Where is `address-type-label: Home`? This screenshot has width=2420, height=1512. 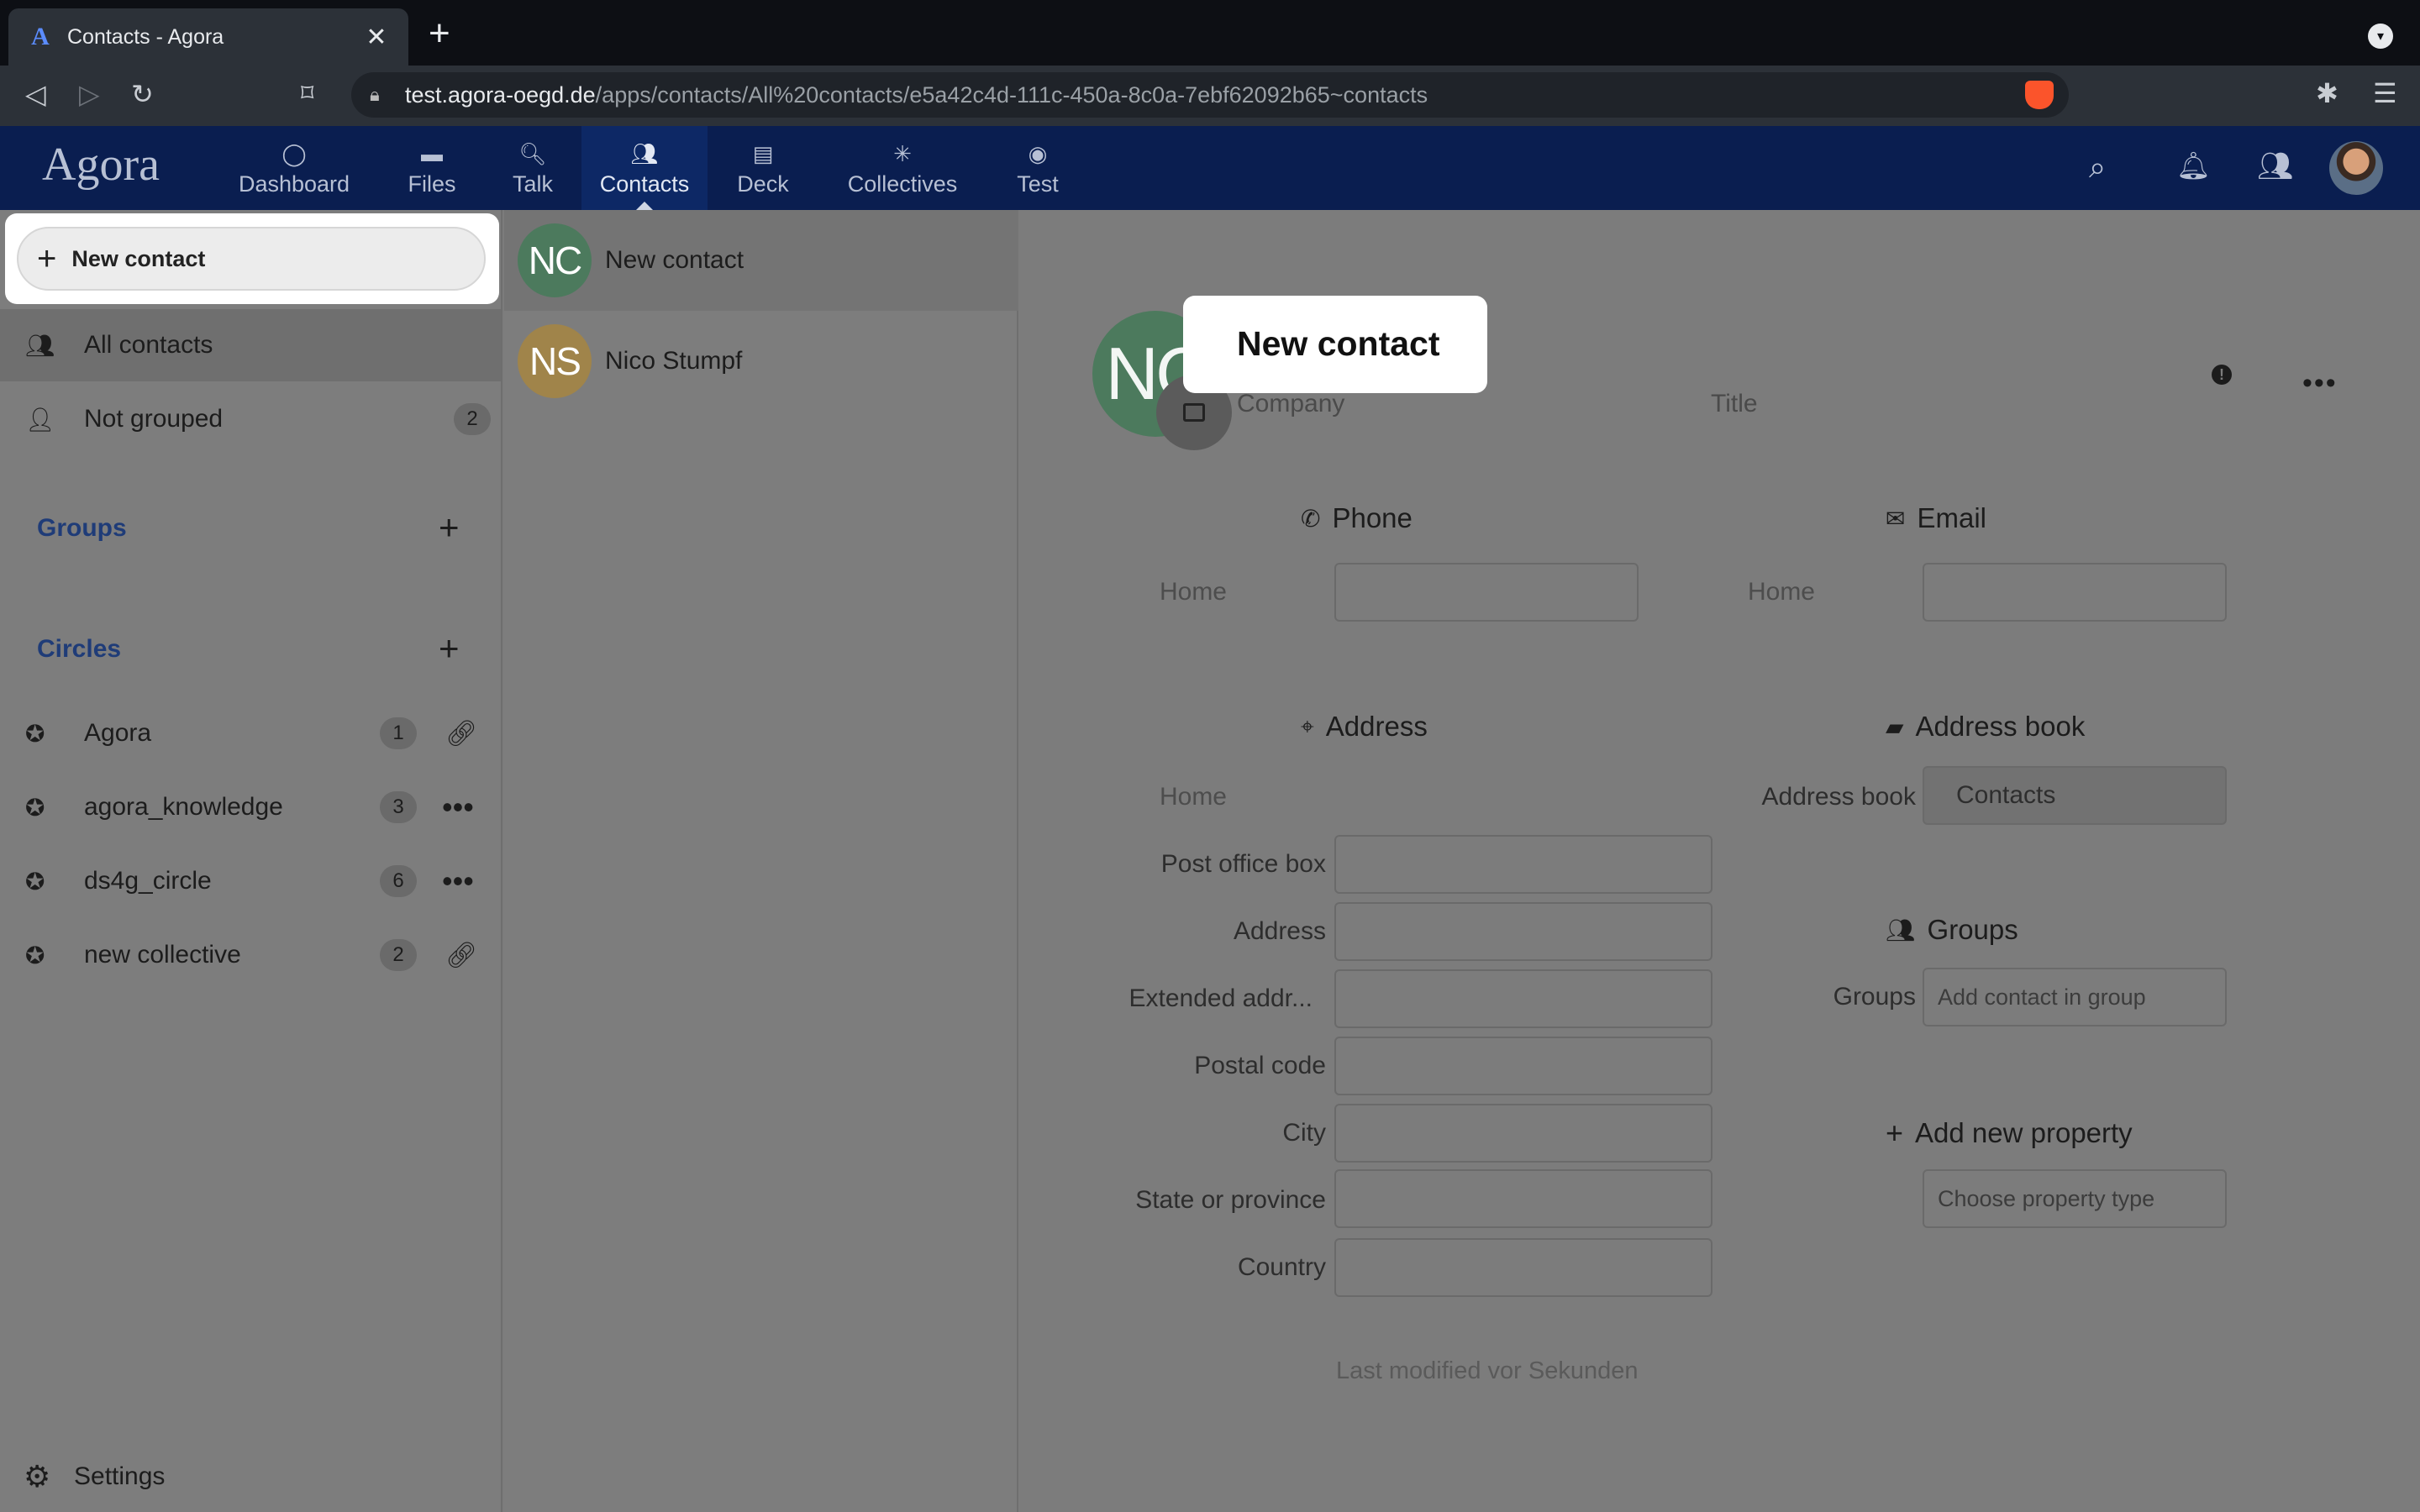
address-type-label: Home is located at coordinates (1159, 797).